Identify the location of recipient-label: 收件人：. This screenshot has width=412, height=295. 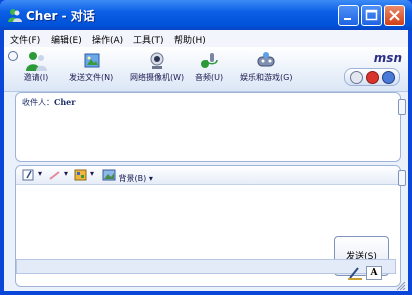
(38, 102).